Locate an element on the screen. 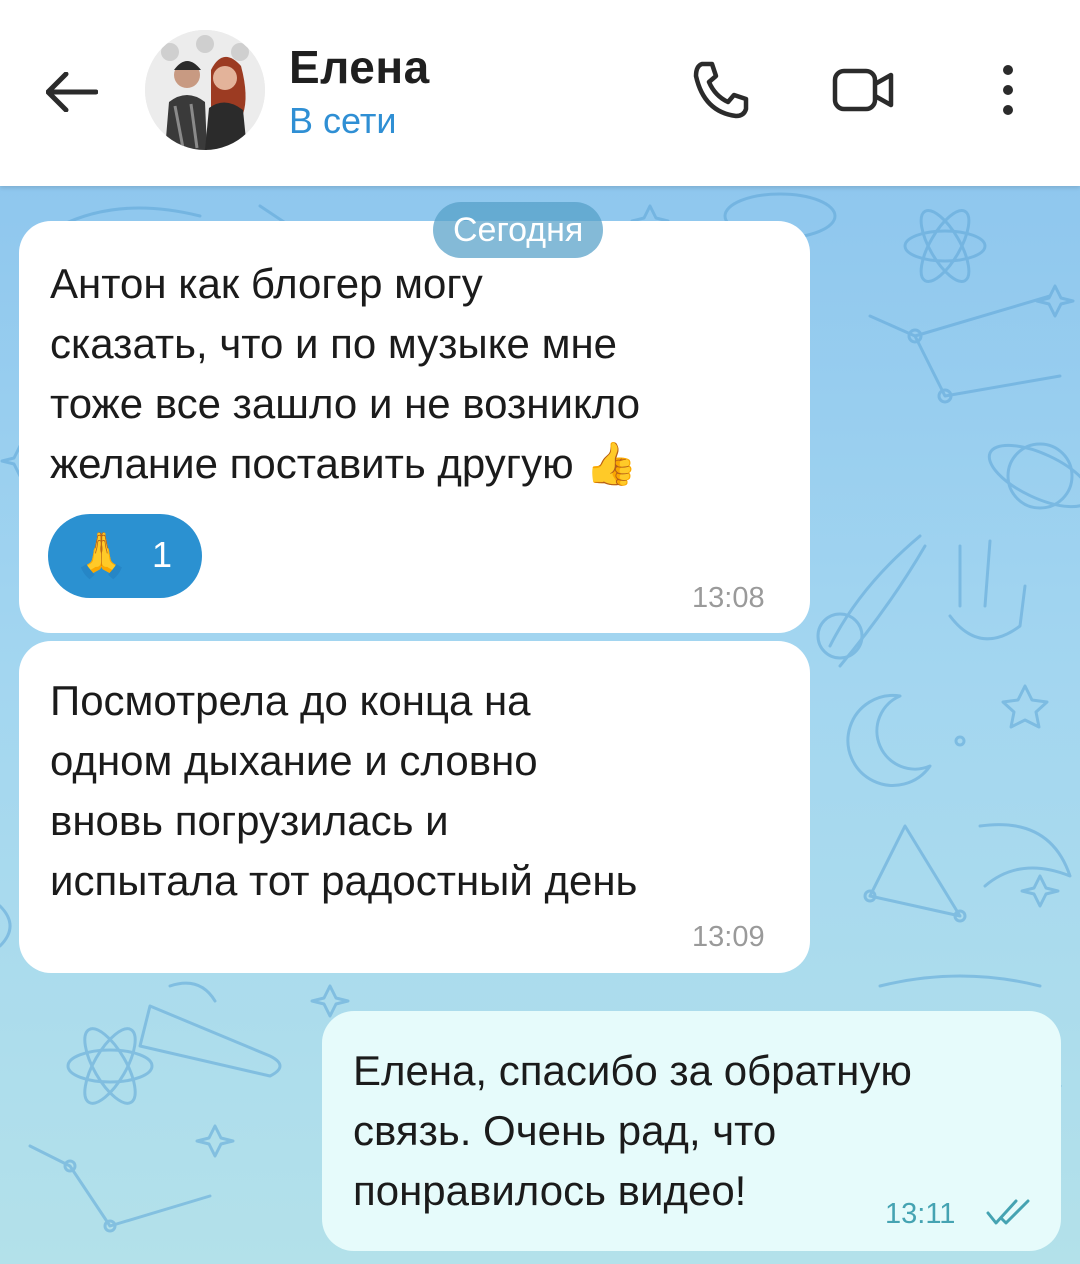  more-vertical-icon is located at coordinates (1008, 90).